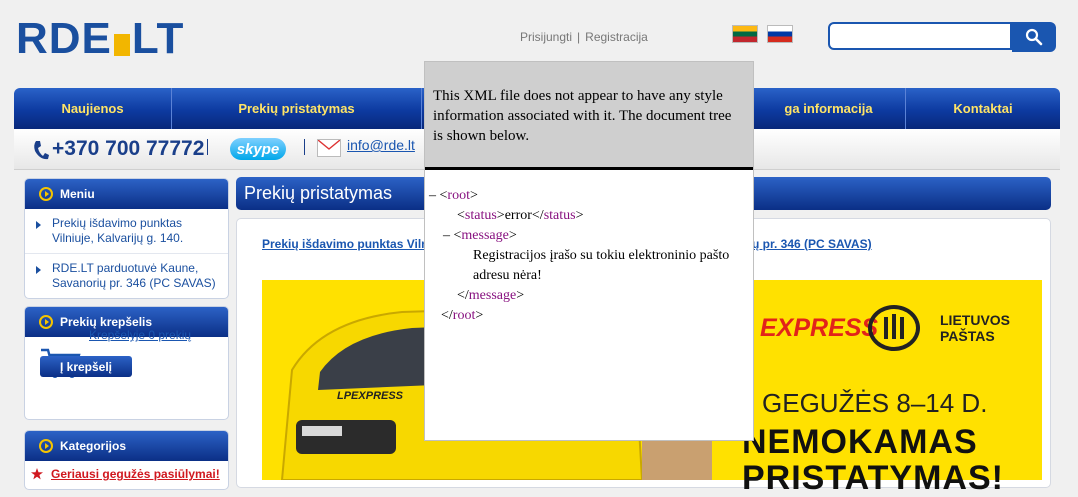 This screenshot has height=497, width=1078. What do you see at coordinates (381, 145) in the screenshot?
I see `email-link: info@rde.lt` at bounding box center [381, 145].